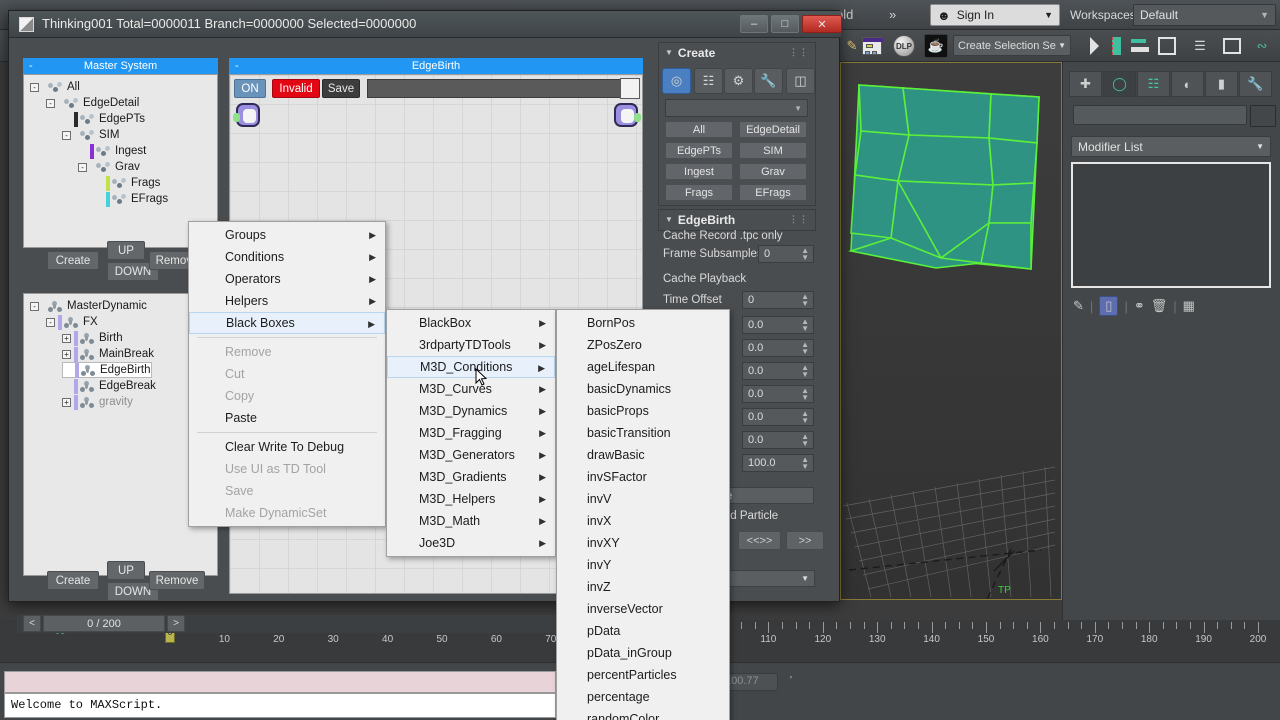 This screenshot has height=720, width=1280. Describe the element at coordinates (176, 623) in the screenshot. I see `timebar-next-button: >` at that location.